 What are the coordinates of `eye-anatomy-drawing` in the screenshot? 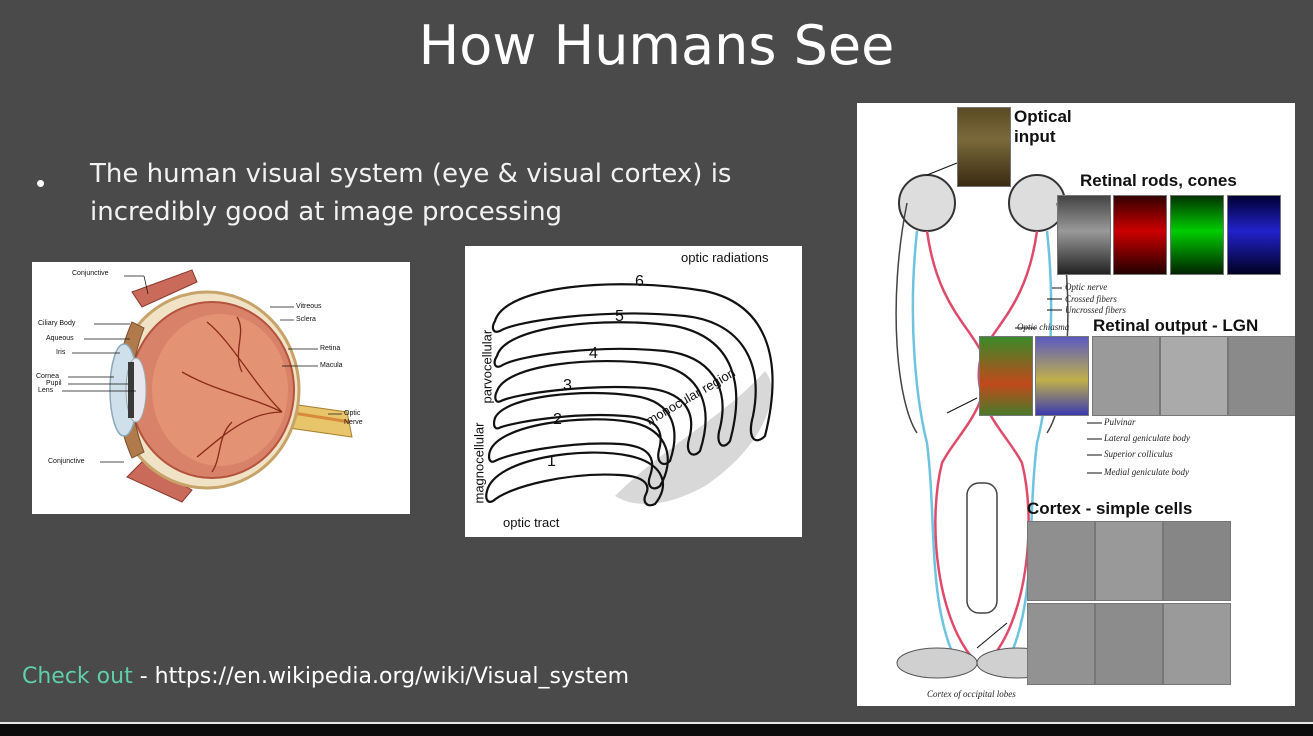 It's located at (207, 386).